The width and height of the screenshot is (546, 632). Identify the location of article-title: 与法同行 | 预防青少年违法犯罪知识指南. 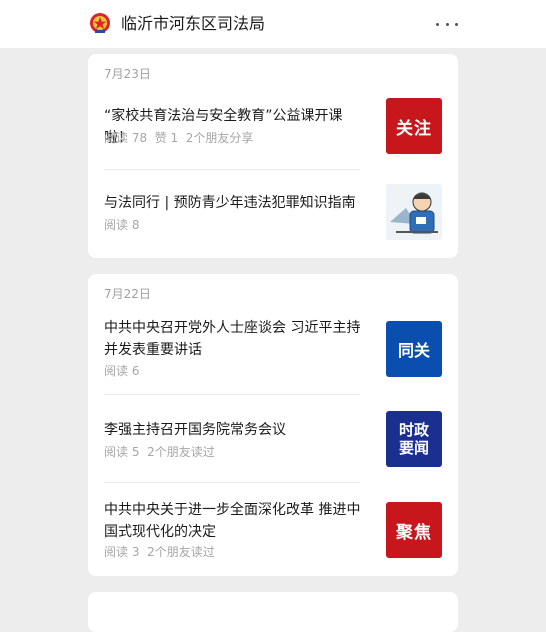
(235, 203).